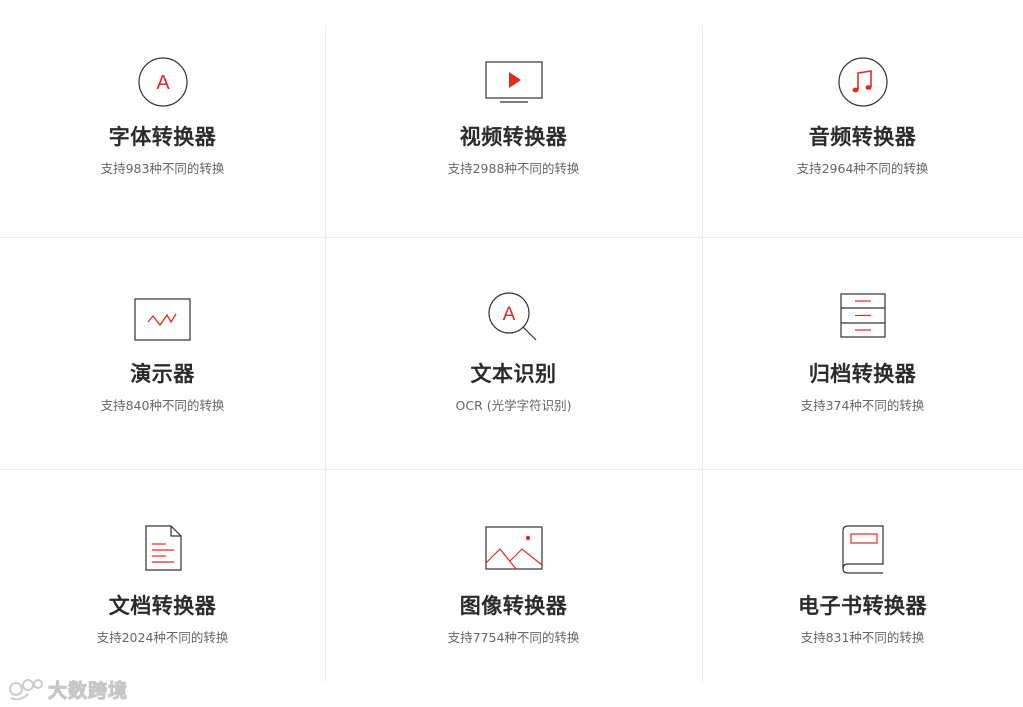  What do you see at coordinates (513, 606) in the screenshot?
I see `converter-title: 图像转换器` at bounding box center [513, 606].